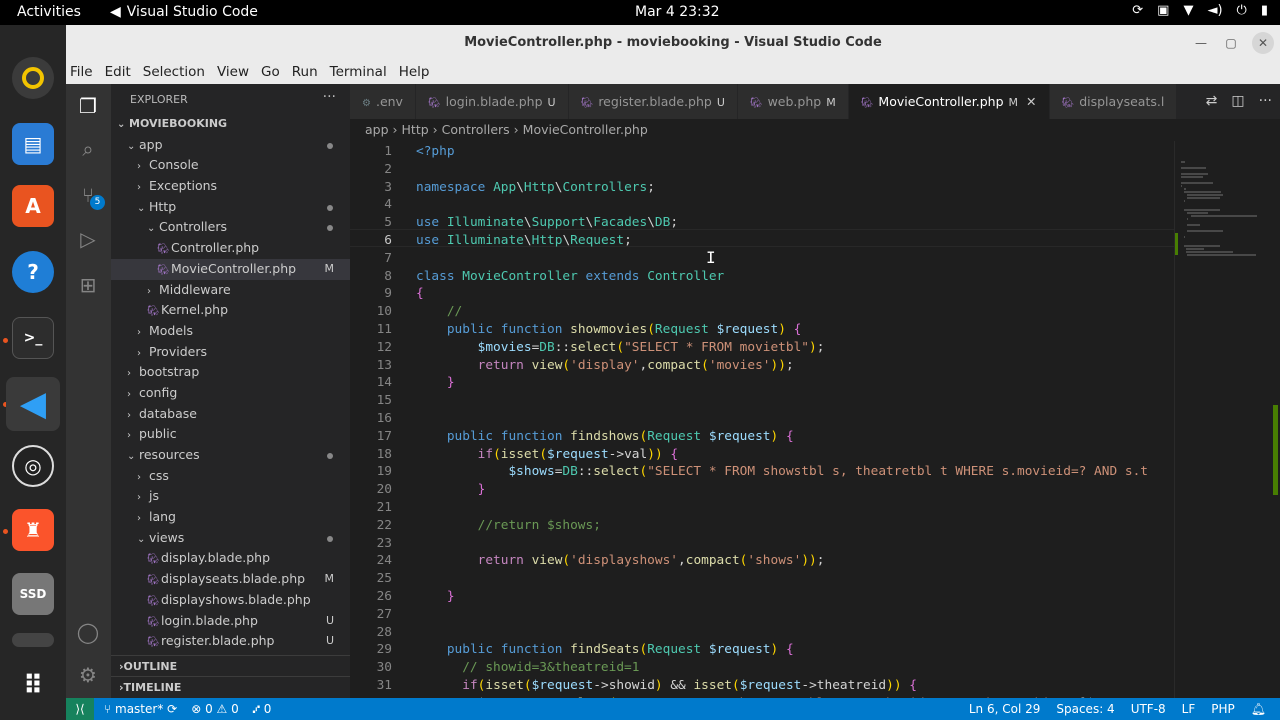 This screenshot has width=1280, height=720. I want to click on folder-item: › Console, so click(230, 165).